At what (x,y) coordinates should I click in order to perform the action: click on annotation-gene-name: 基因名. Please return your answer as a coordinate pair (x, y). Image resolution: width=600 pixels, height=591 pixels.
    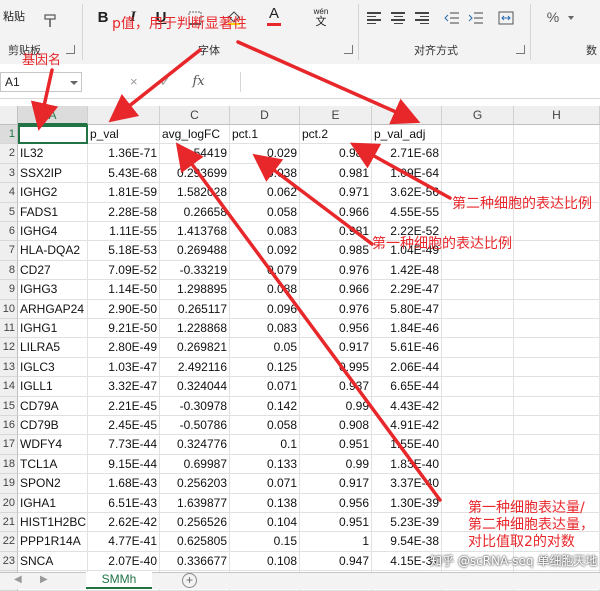
    Looking at the image, I should click on (42, 60).